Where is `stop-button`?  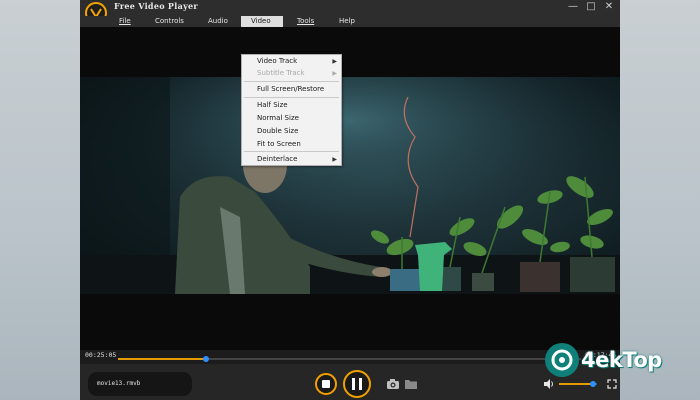
stop-button is located at coordinates (326, 384).